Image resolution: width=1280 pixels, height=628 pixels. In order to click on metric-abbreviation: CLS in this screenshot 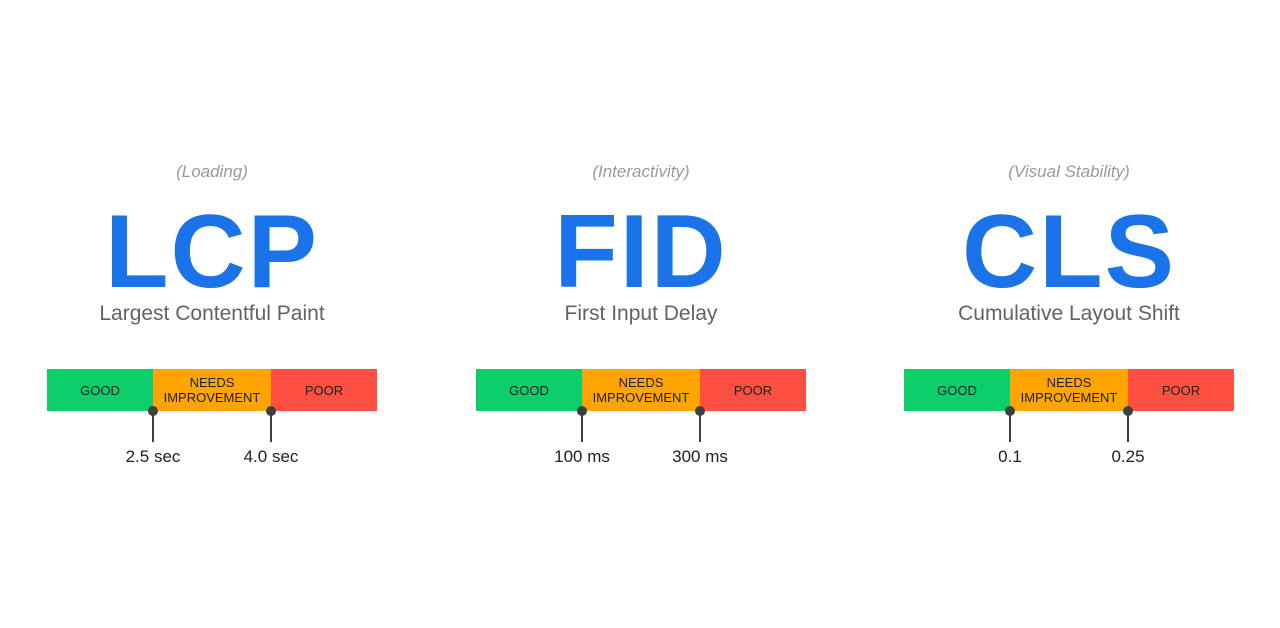, I will do `click(1069, 252)`.